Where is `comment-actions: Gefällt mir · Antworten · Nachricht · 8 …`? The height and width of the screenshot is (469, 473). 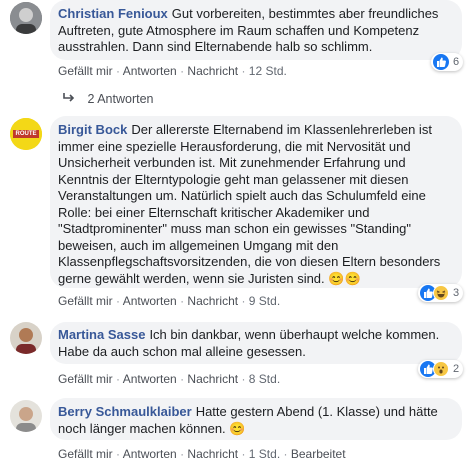
comment-actions: Gefällt mir · Antworten · Nachricht · 8 … is located at coordinates (169, 379).